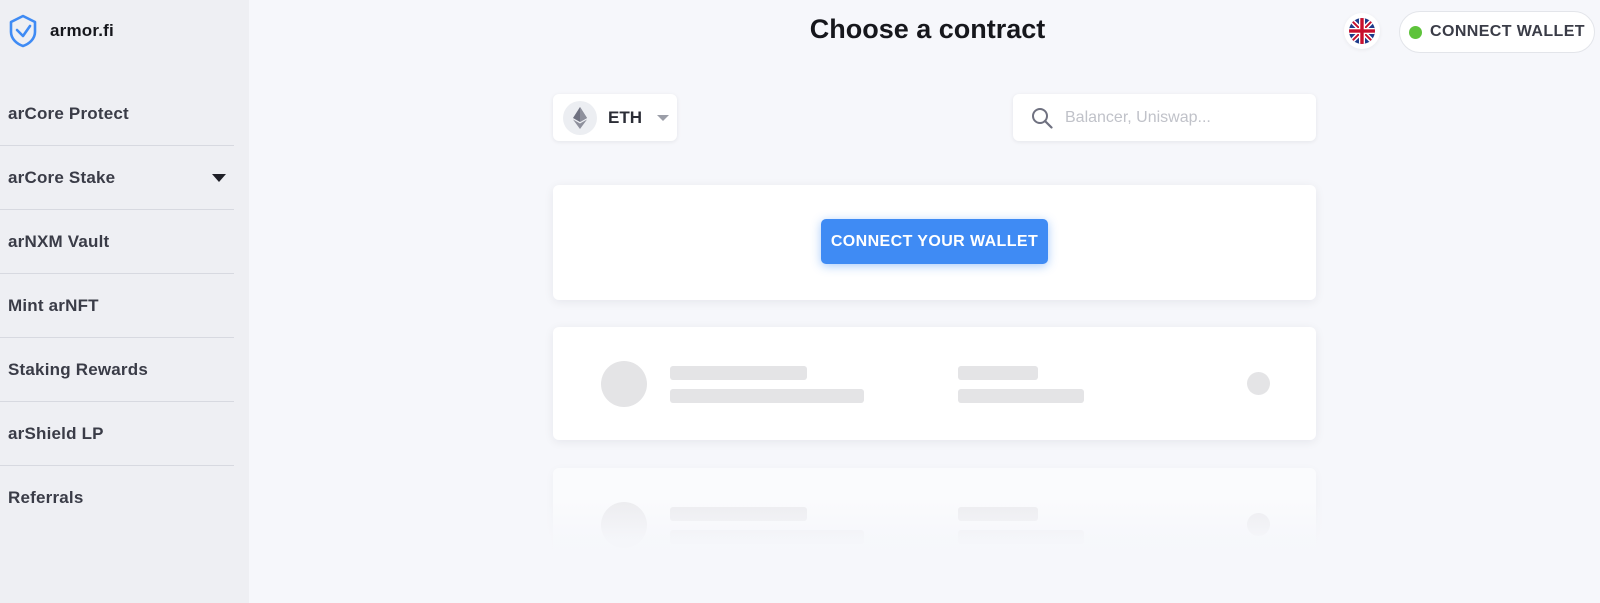 This screenshot has width=1600, height=603. Describe the element at coordinates (1042, 118) in the screenshot. I see `search-icon` at that location.